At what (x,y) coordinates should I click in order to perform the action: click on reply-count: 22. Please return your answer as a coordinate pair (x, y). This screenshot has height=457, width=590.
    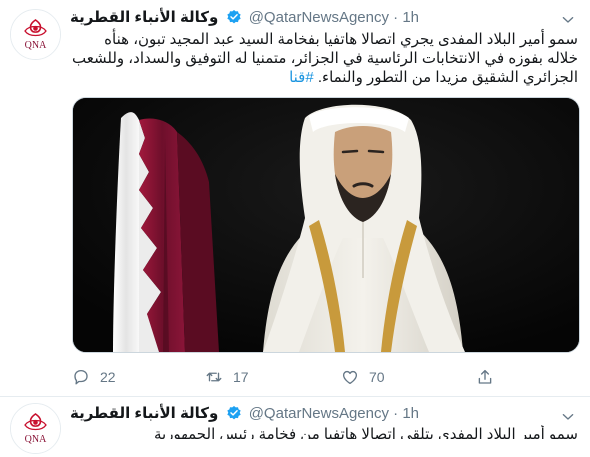
    Looking at the image, I should click on (108, 377).